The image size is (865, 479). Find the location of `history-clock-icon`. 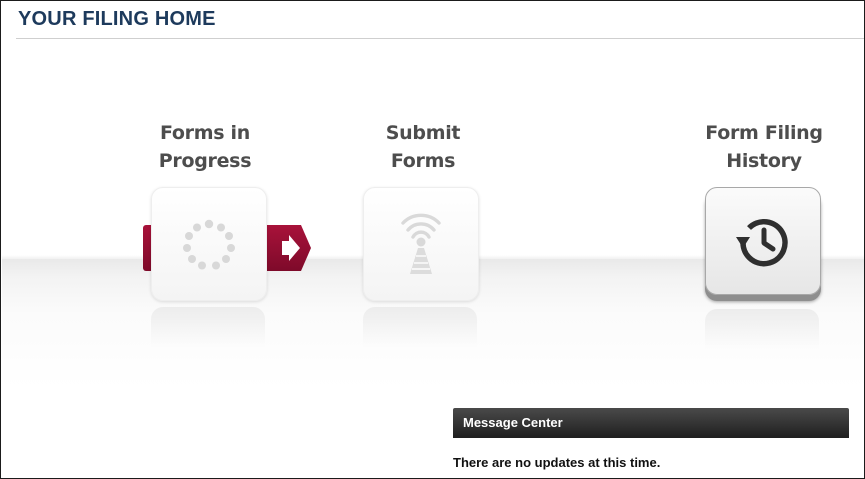

history-clock-icon is located at coordinates (762, 243).